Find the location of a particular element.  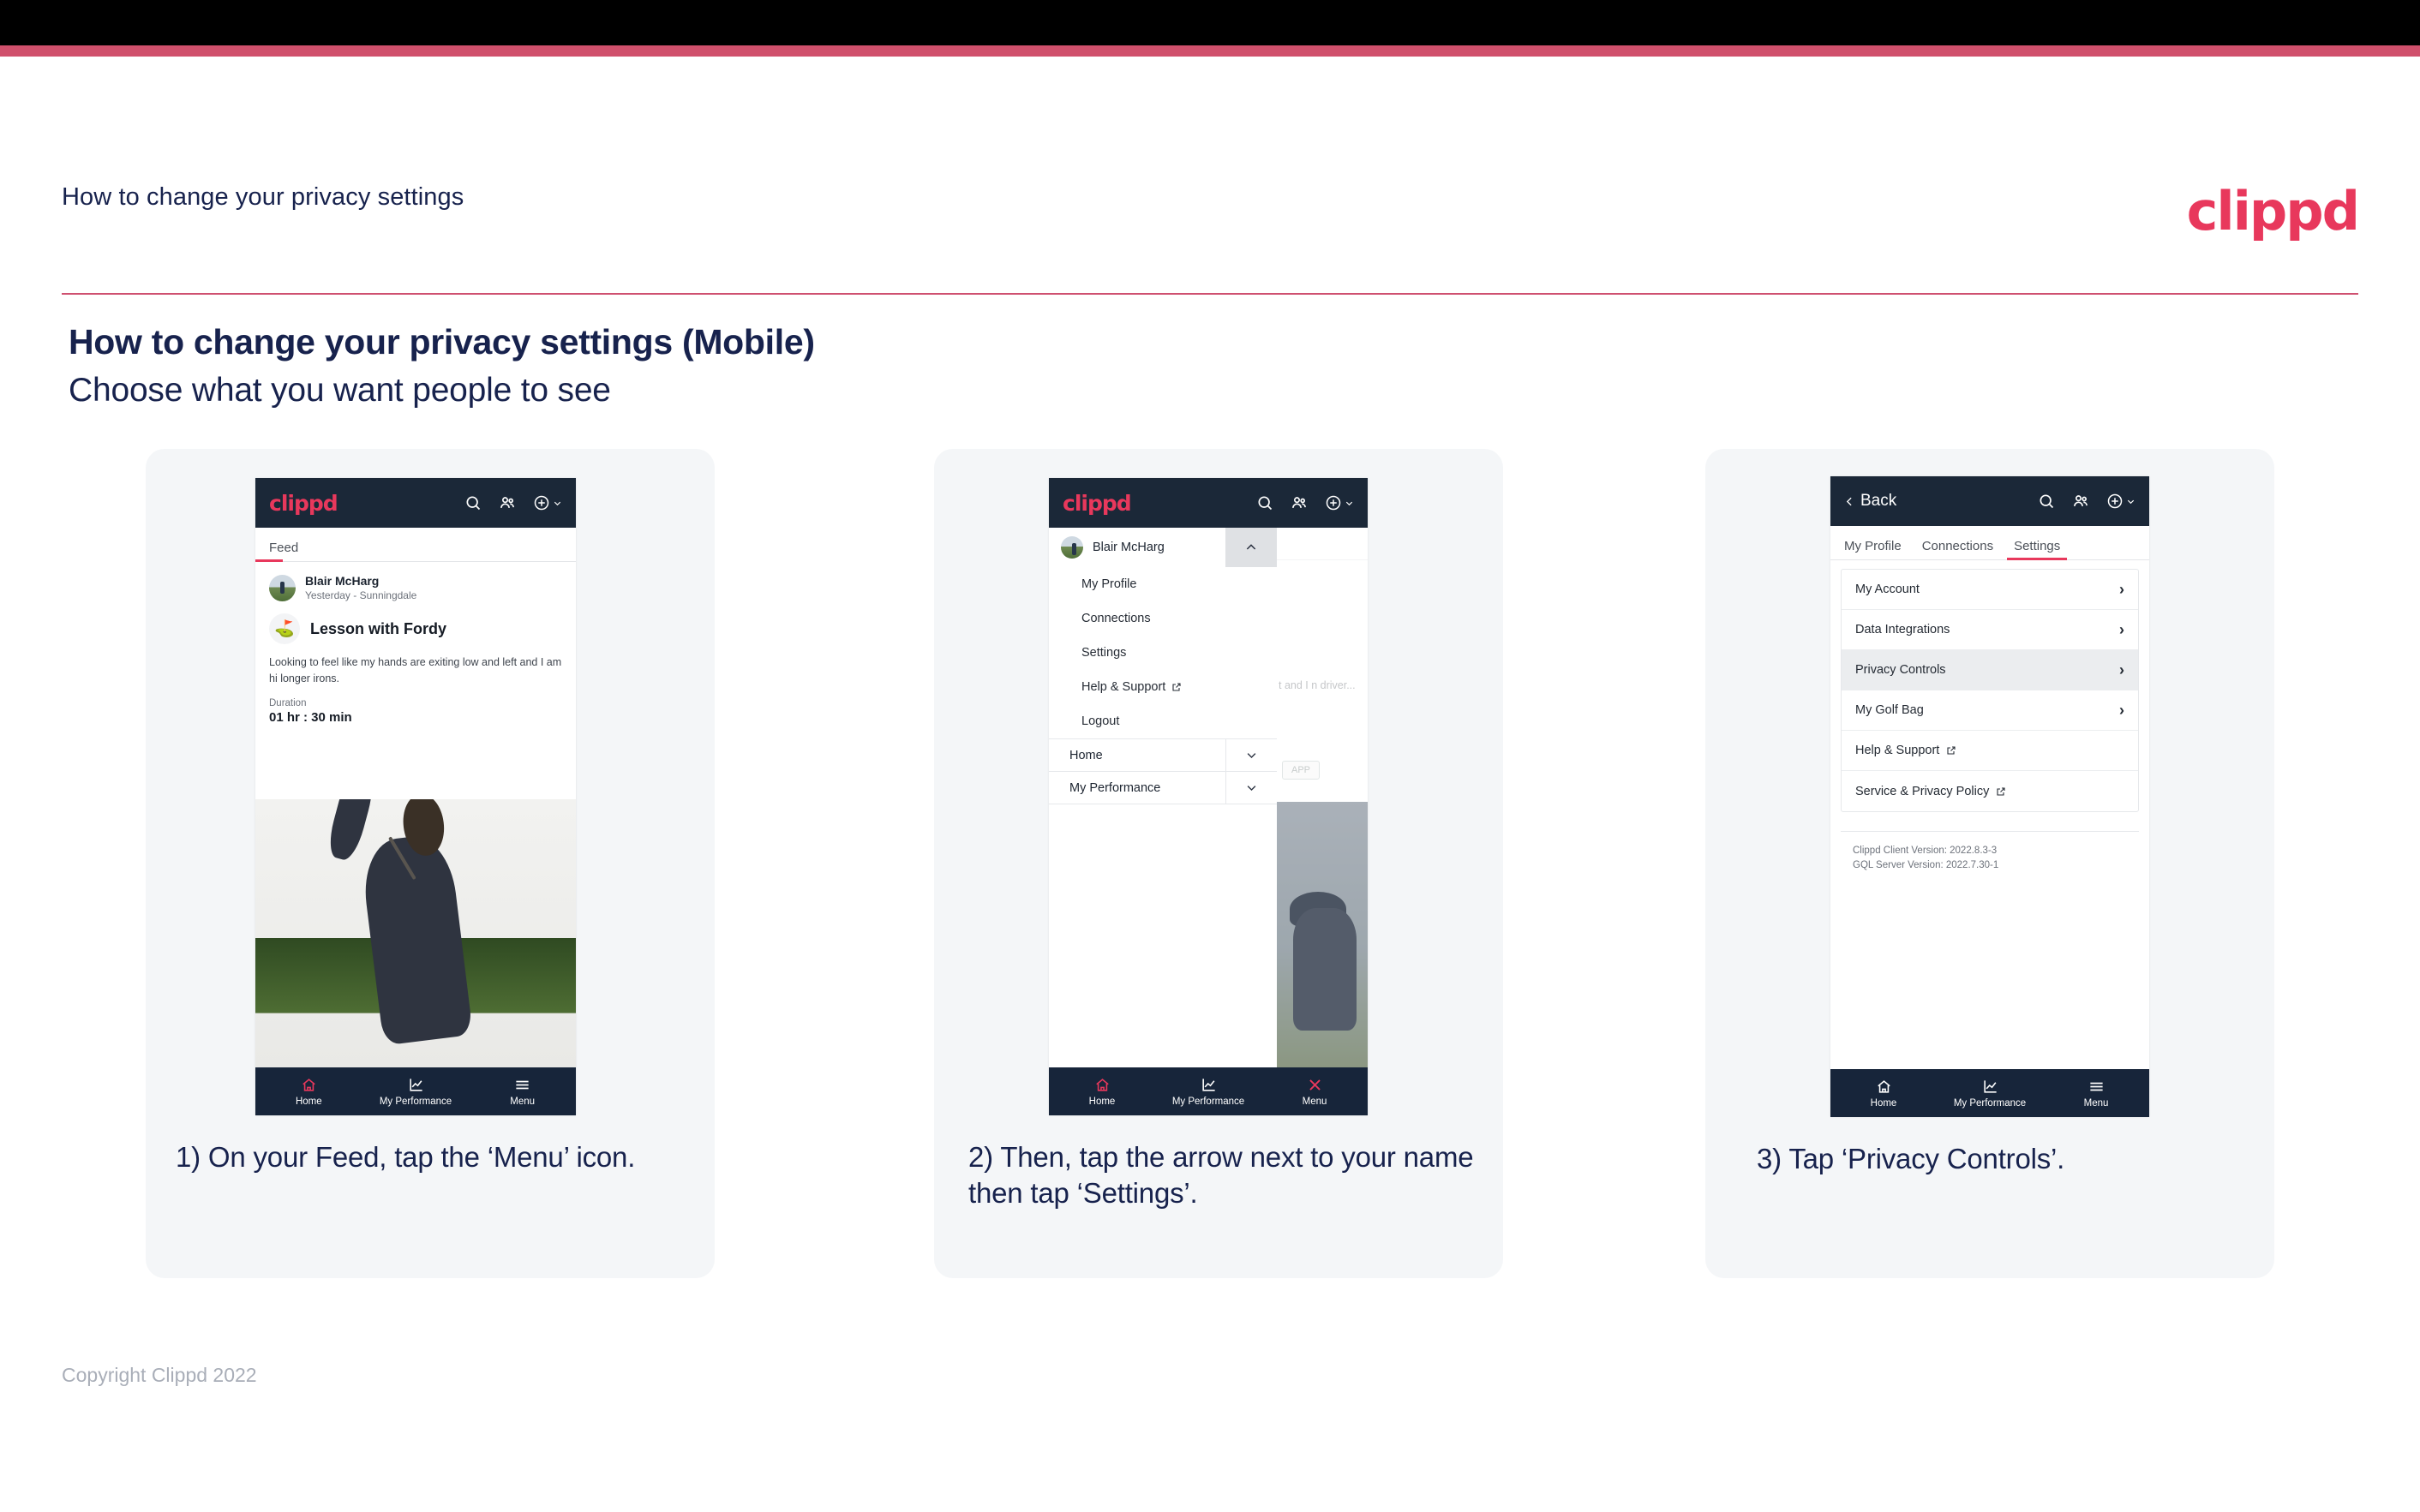

drawer-item-label: Help & Support is located at coordinates (1123, 687).